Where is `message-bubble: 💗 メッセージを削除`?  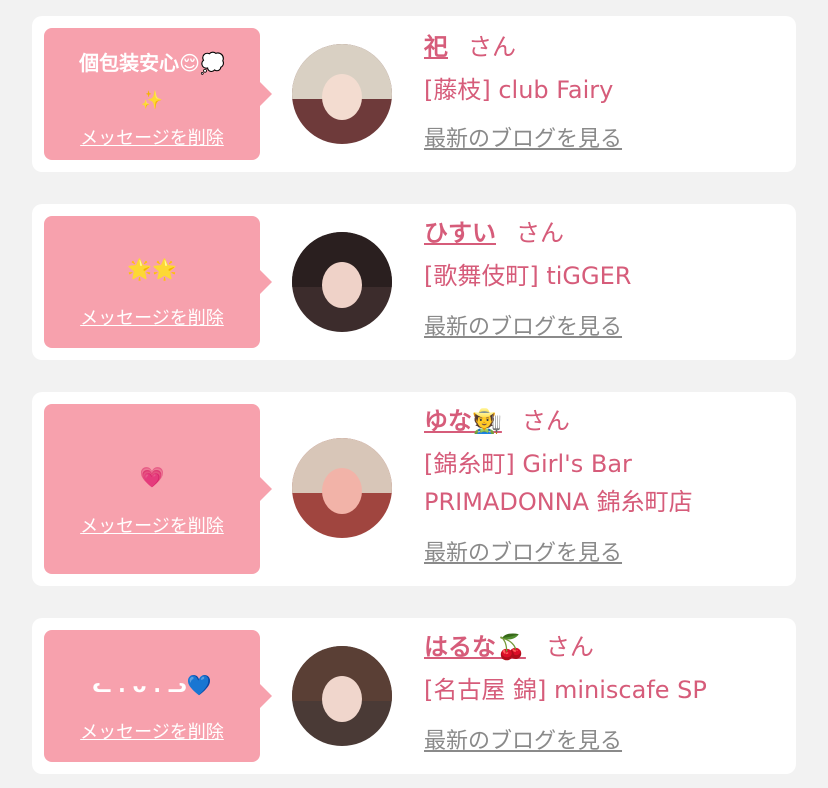
message-bubble: 💗 メッセージを削除 is located at coordinates (158, 489).